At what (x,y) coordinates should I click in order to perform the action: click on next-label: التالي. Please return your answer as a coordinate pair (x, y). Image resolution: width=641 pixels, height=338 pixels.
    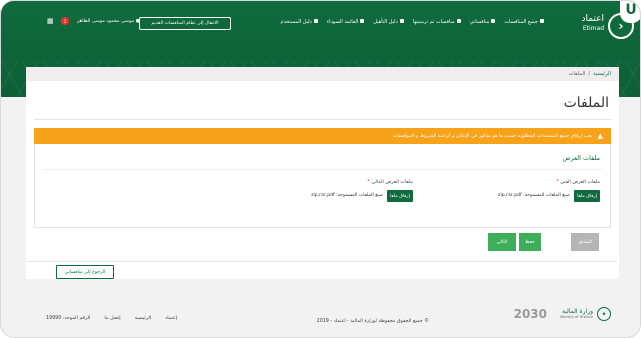
    Looking at the image, I should click on (502, 242).